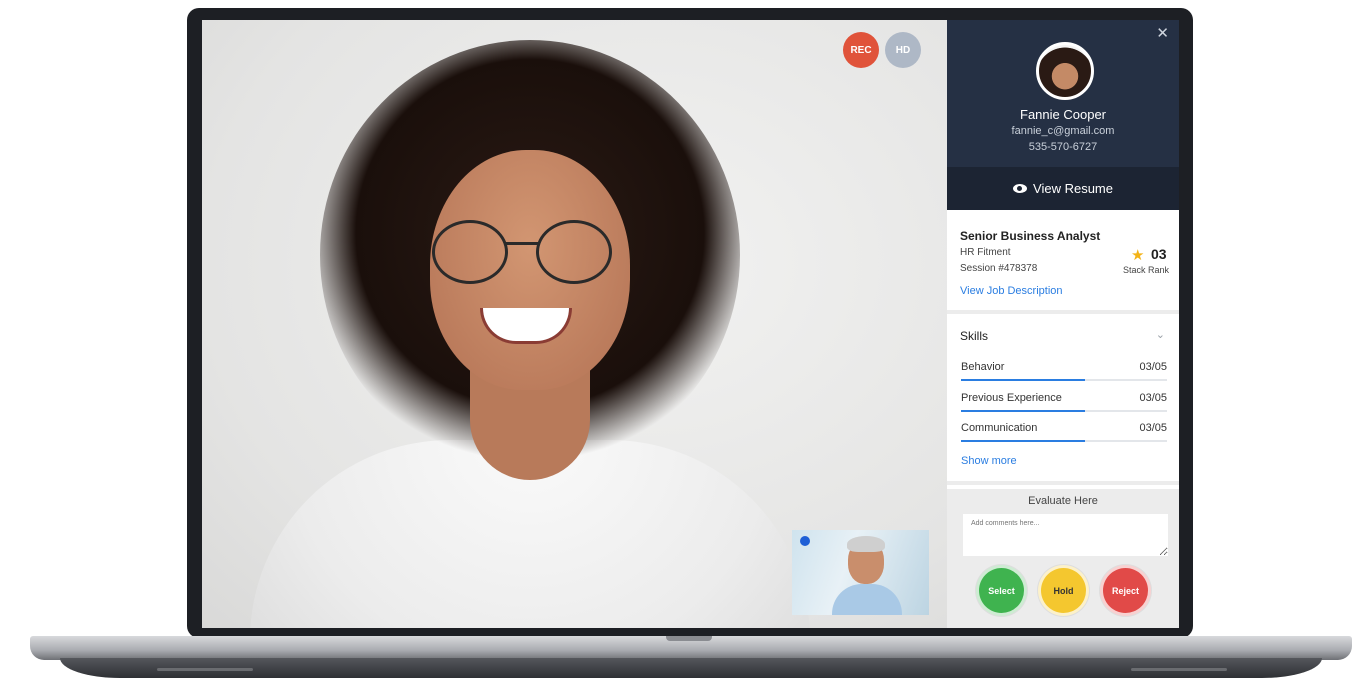 The width and height of the screenshot is (1353, 681). What do you see at coordinates (1030, 236) in the screenshot?
I see `job-title: Senior Business Analyst` at bounding box center [1030, 236].